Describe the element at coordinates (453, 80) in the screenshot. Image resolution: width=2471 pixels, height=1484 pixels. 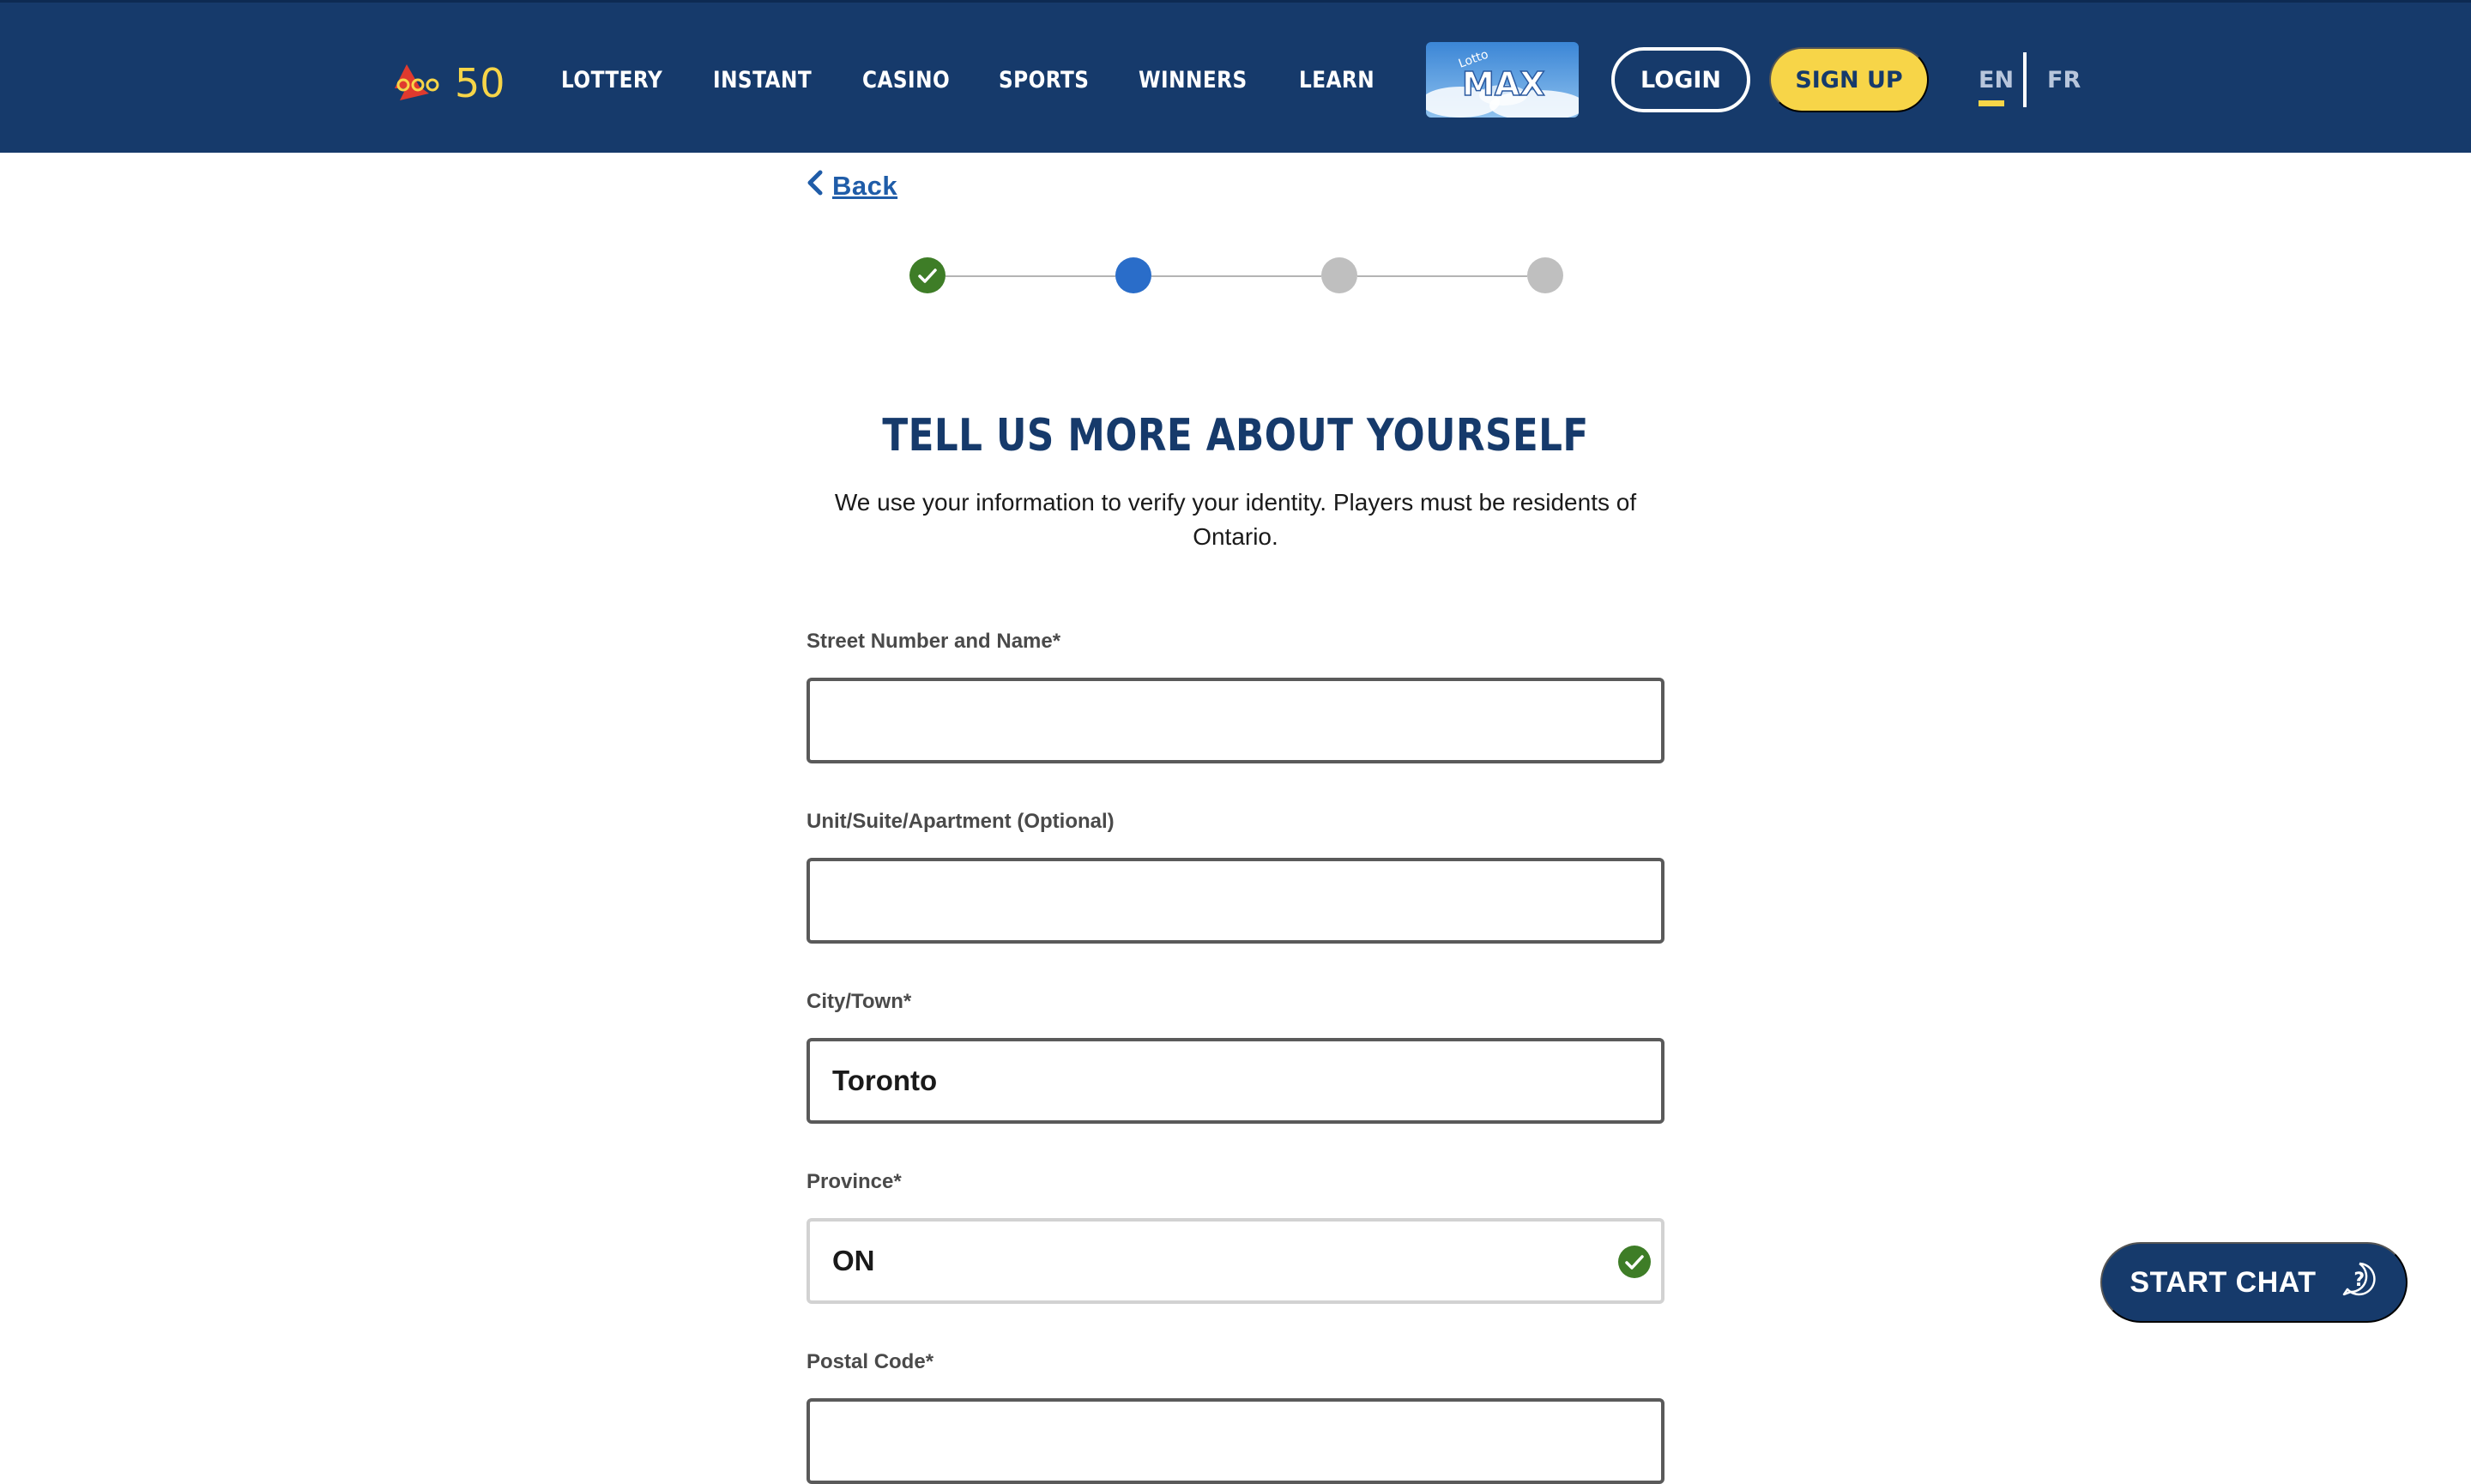
I see `olg-logo: 50` at that location.